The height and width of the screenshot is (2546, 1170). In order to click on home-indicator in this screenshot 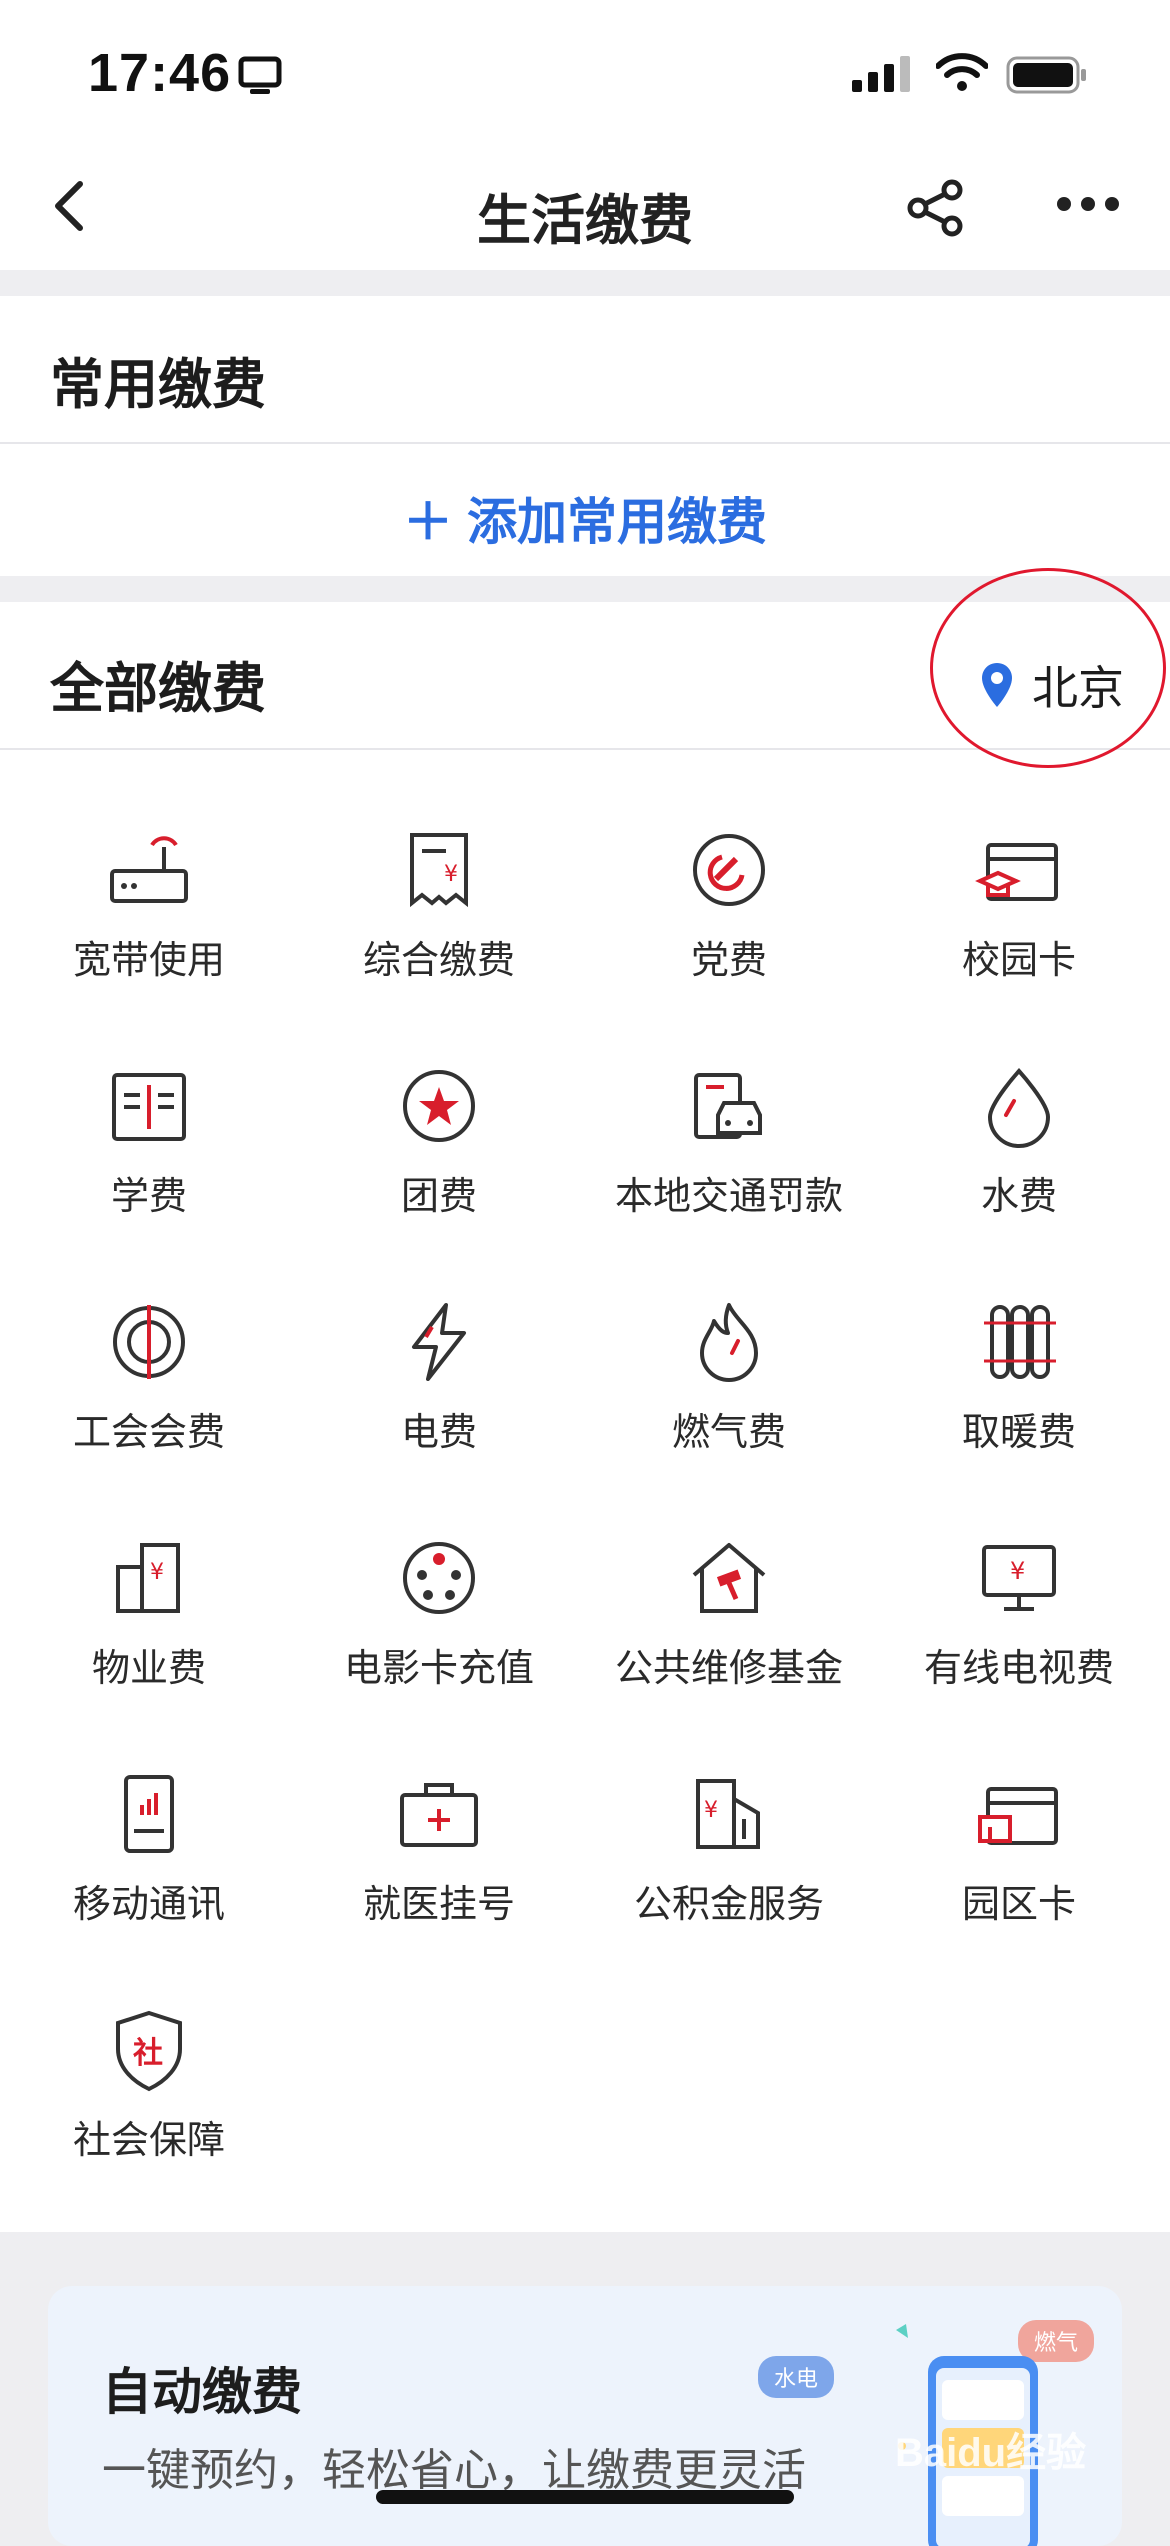, I will do `click(585, 2497)`.